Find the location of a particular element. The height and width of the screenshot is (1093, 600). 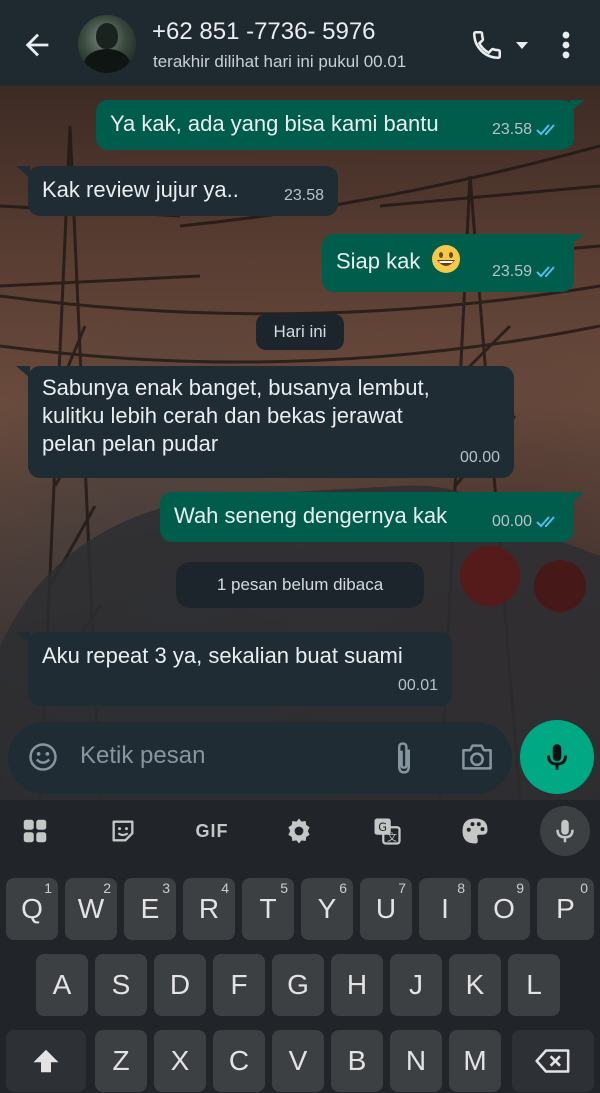

message-composer: Ketik pesan is located at coordinates (300, 757).